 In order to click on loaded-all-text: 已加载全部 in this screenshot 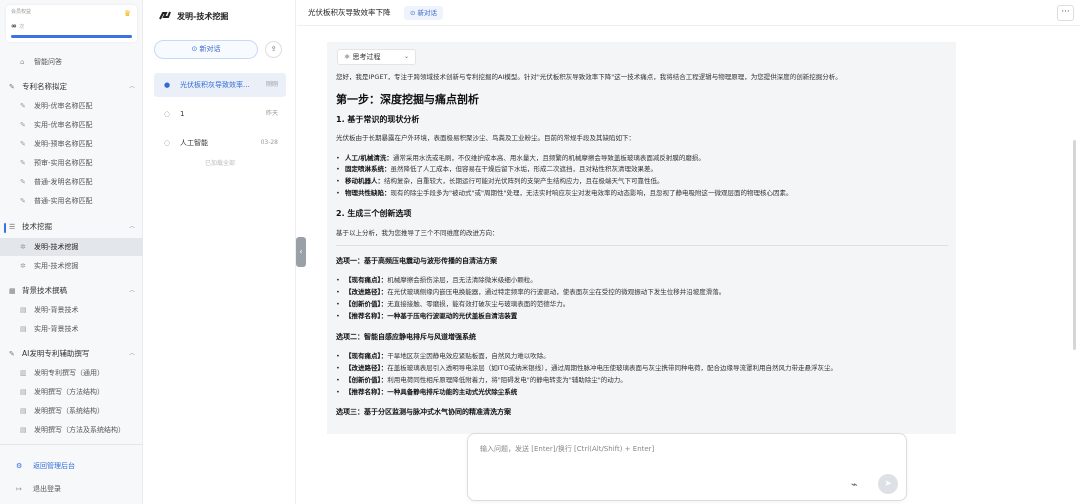, I will do `click(219, 163)`.